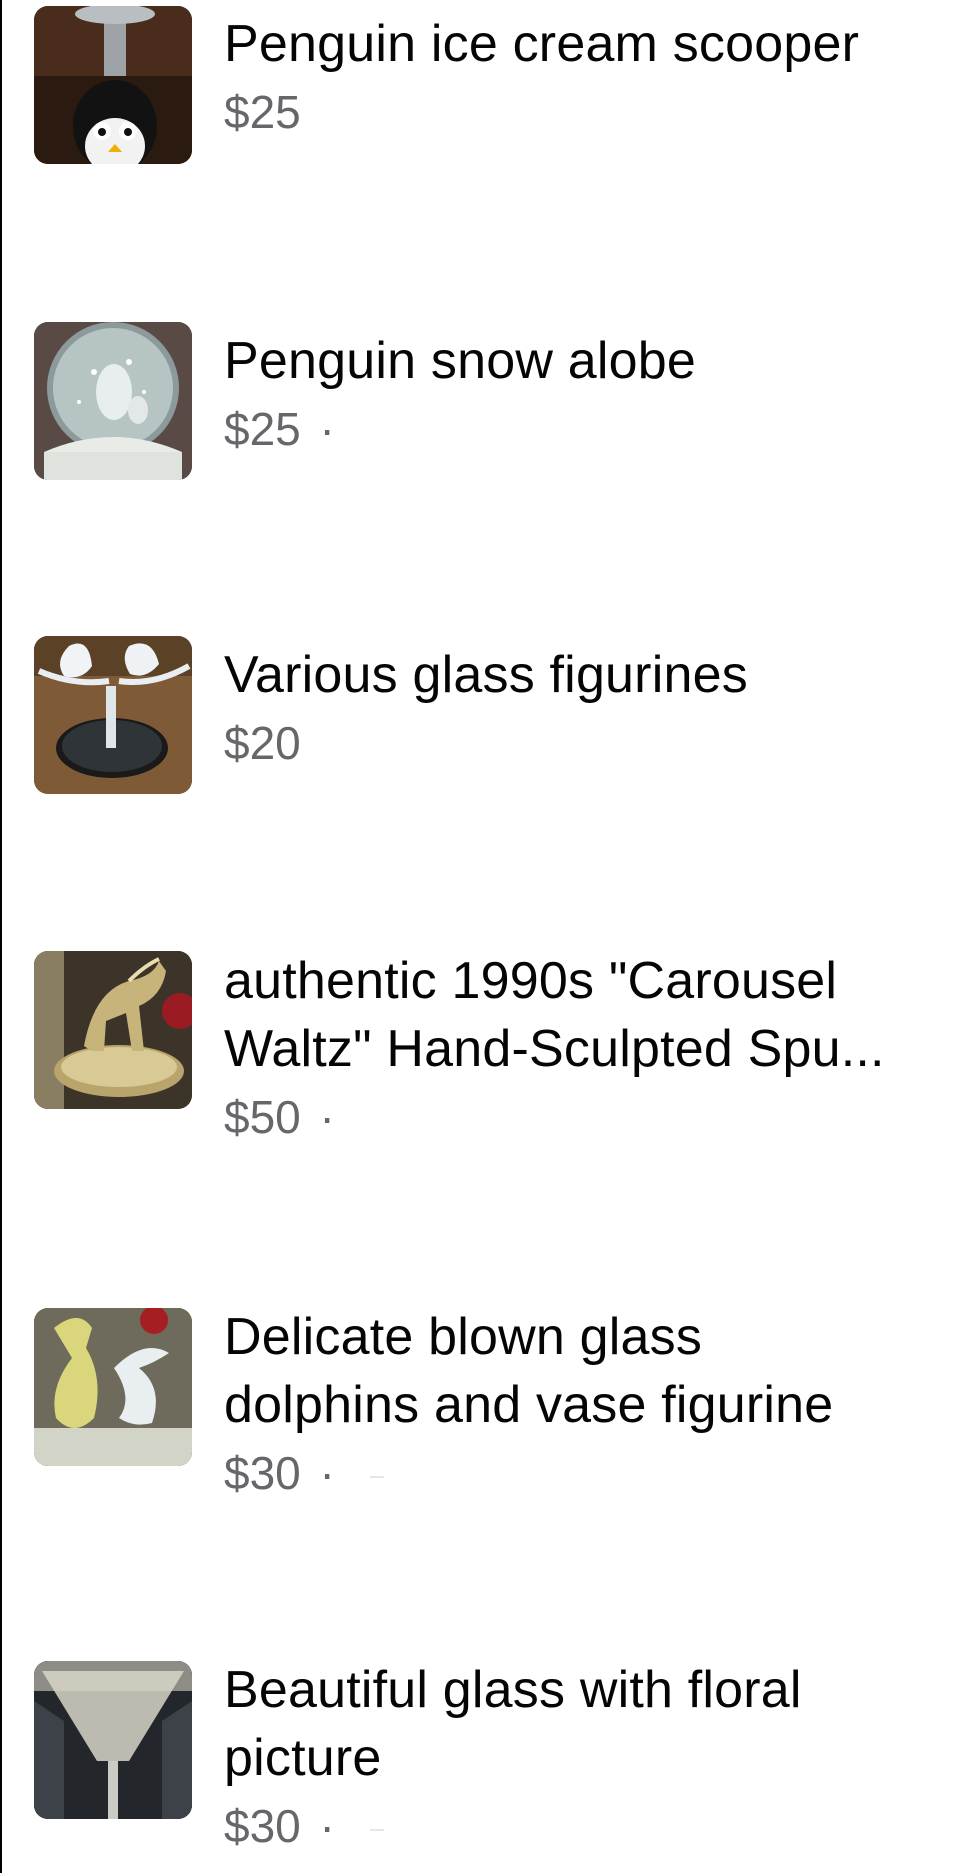 Image resolution: width=969 pixels, height=1873 pixels. I want to click on listing-title: Various glass figurines, so click(486, 675).